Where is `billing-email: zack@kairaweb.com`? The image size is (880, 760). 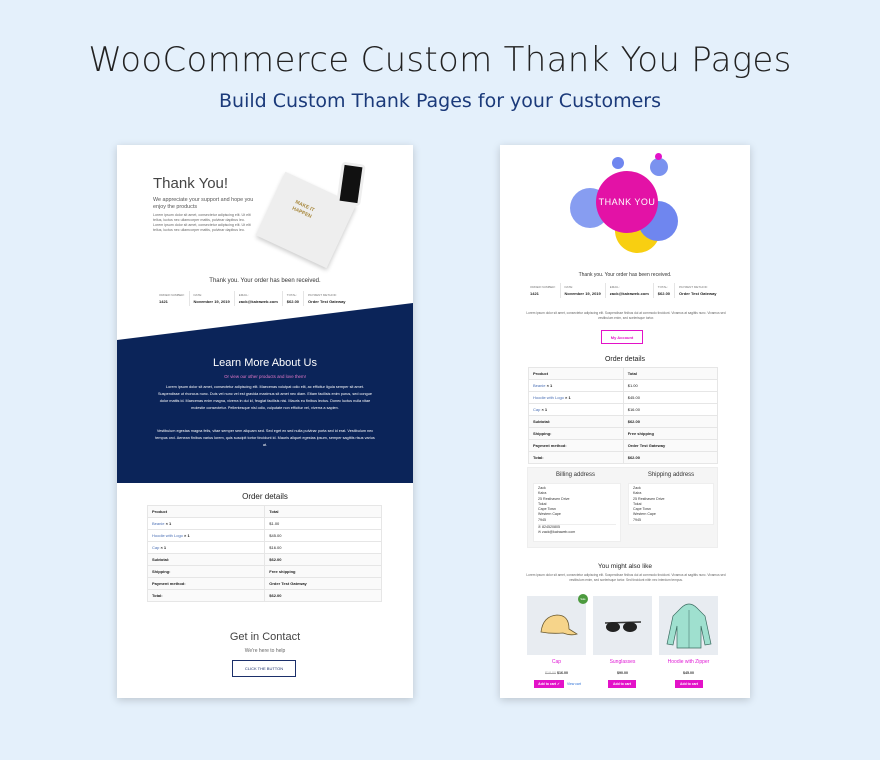 billing-email: zack@kairaweb.com is located at coordinates (559, 532).